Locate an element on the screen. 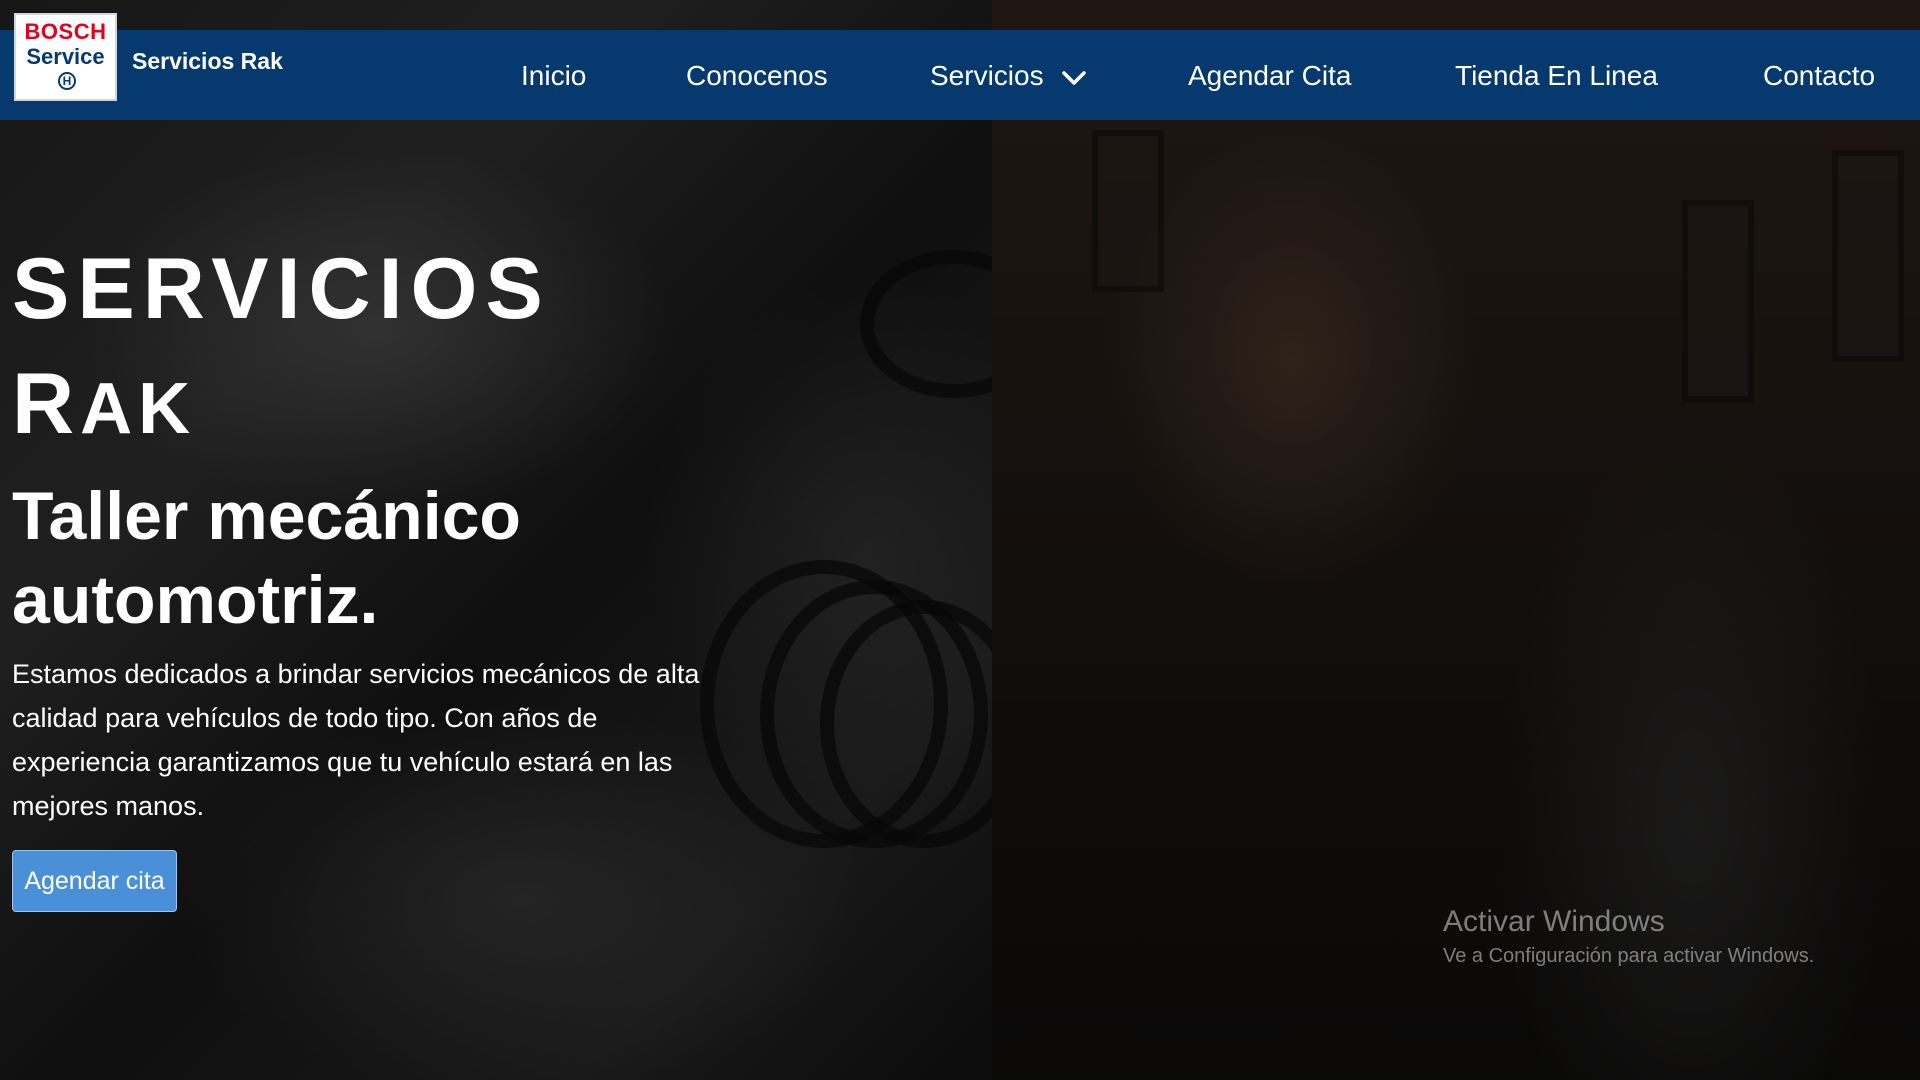  agendar-cita-button: Agendar cita is located at coordinates (94, 881).